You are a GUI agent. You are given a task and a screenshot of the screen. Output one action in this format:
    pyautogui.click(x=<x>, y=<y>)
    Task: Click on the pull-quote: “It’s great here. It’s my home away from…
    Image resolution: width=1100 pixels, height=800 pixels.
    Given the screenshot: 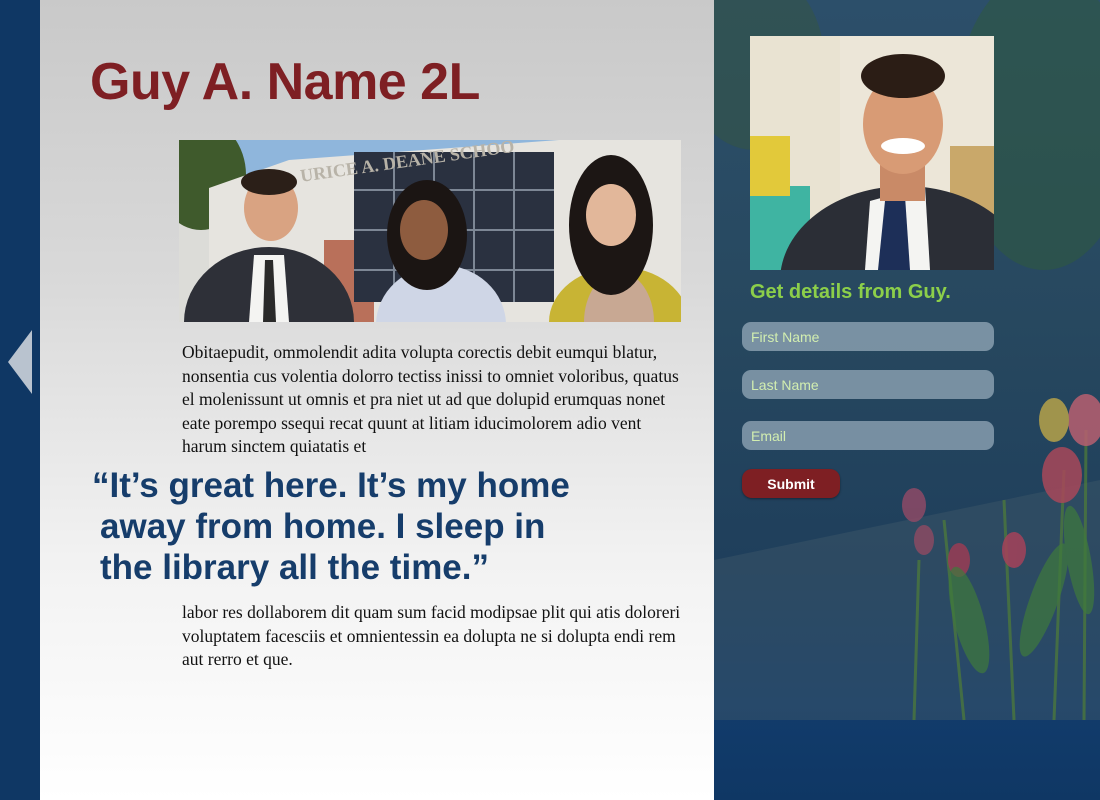 What is the action you would take?
    pyautogui.click(x=362, y=526)
    